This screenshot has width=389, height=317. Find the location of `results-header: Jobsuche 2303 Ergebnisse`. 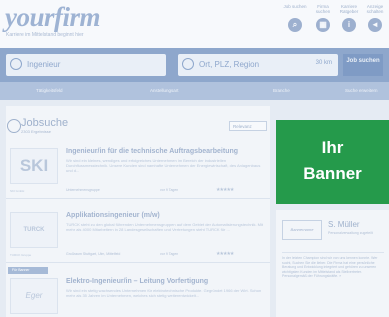

results-header: Jobsuche 2303 Ergebnisse is located at coordinates (44, 125).